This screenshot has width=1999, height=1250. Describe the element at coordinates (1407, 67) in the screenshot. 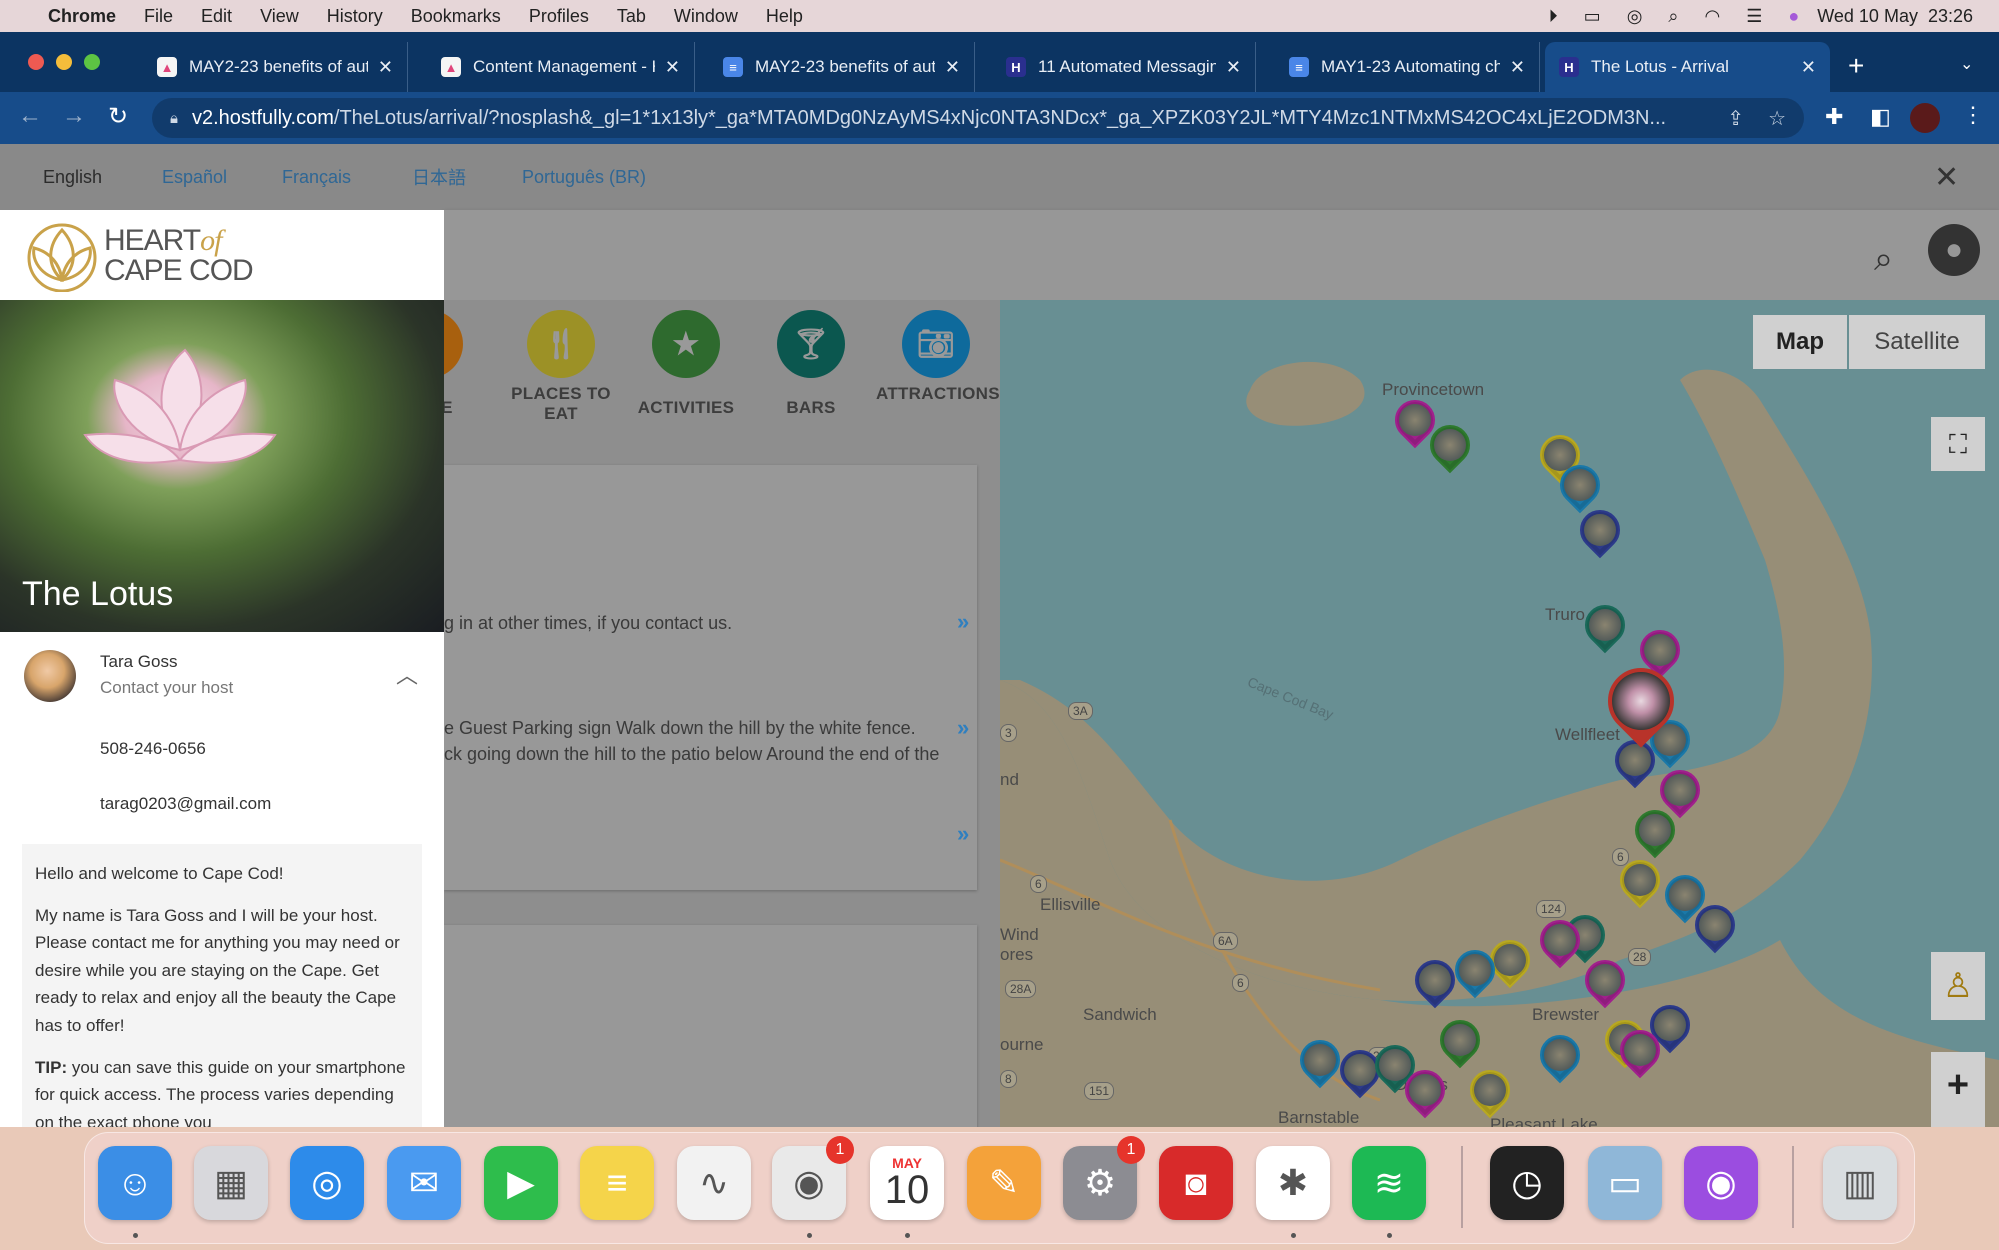

I see `browser-tab: ≡ MAY1-23 Automating ch ✕` at that location.